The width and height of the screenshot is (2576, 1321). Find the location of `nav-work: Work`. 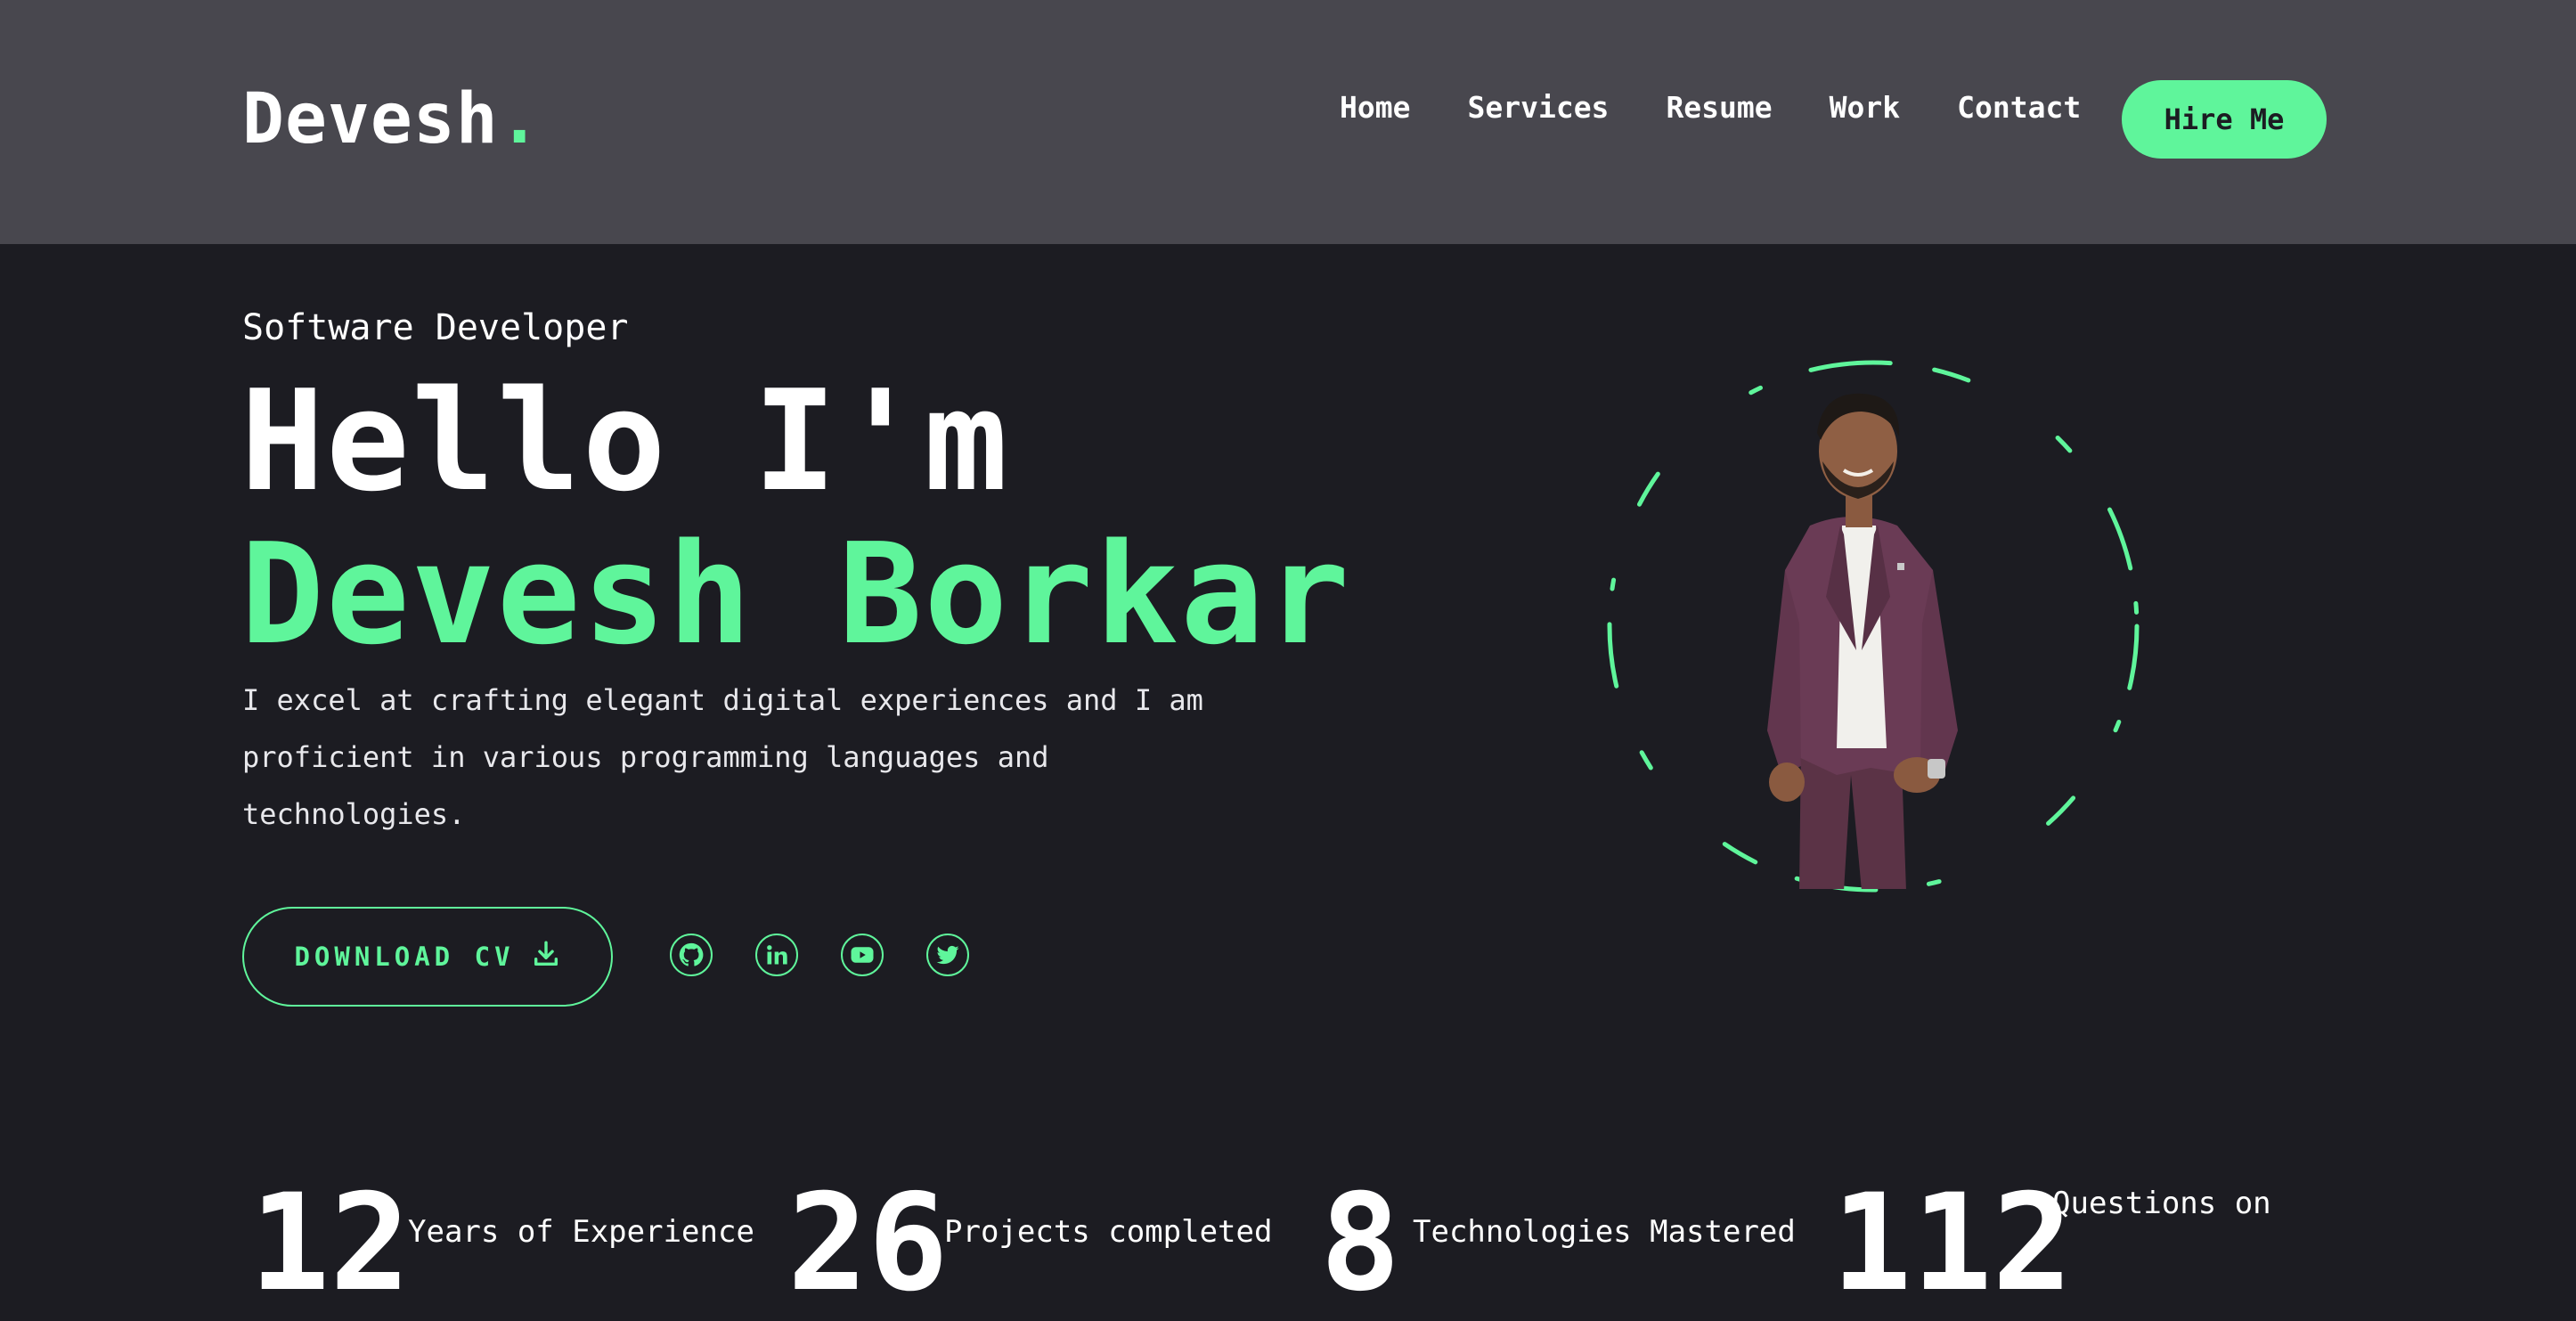

nav-work: Work is located at coordinates (1865, 107).